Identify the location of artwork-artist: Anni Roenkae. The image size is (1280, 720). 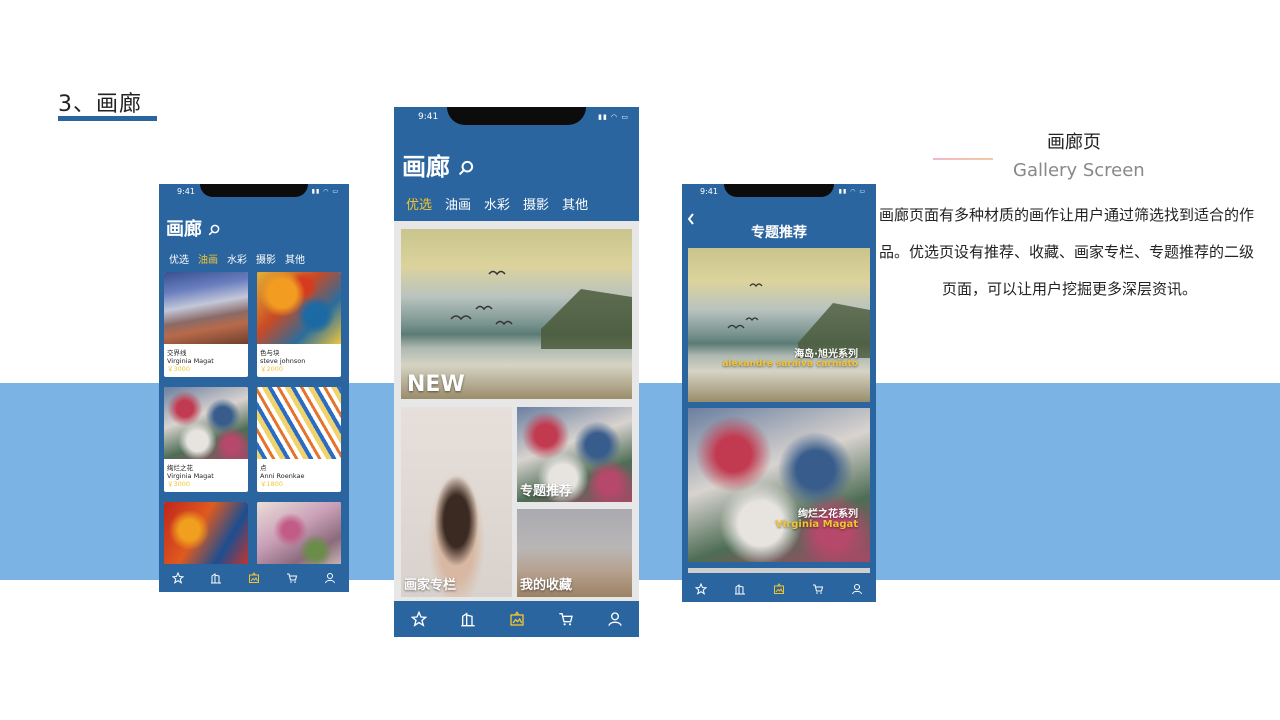
(282, 476).